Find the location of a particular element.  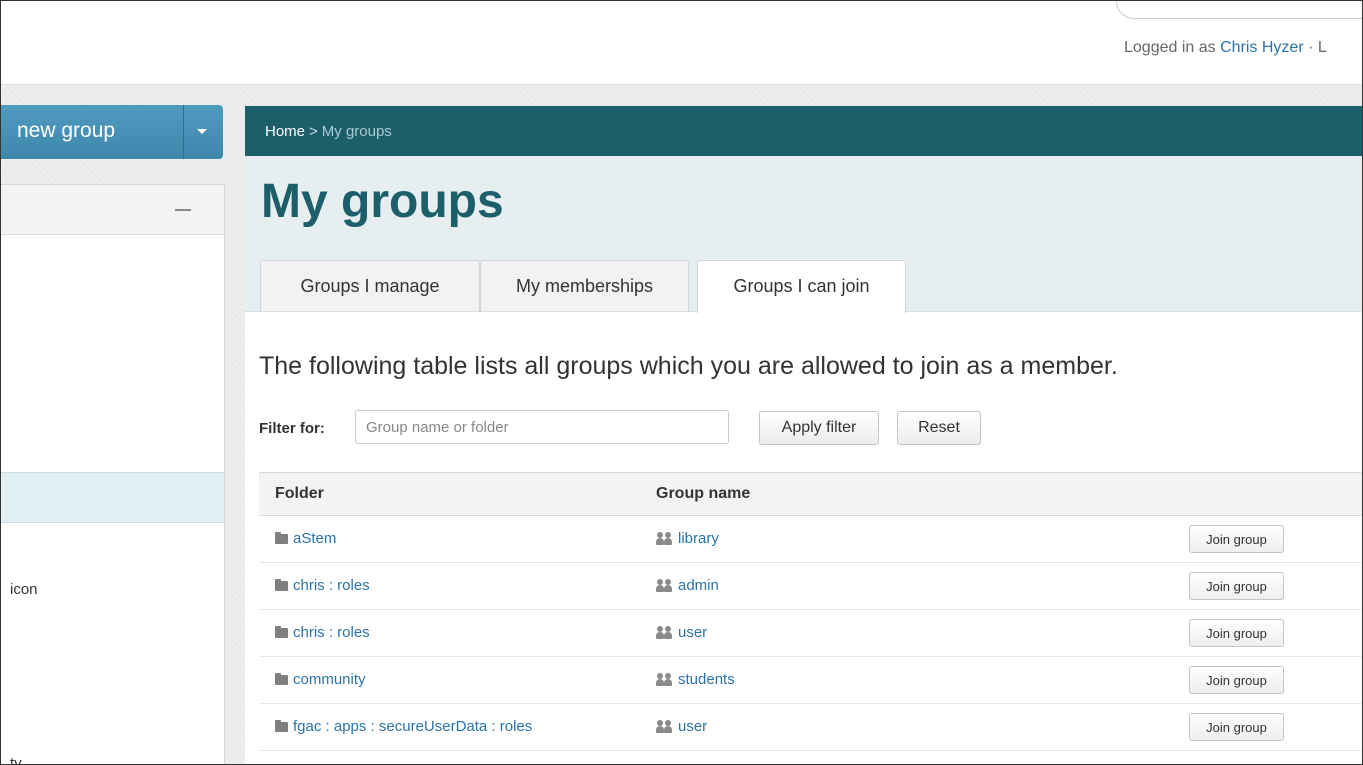

group-link: admin is located at coordinates (687, 585).